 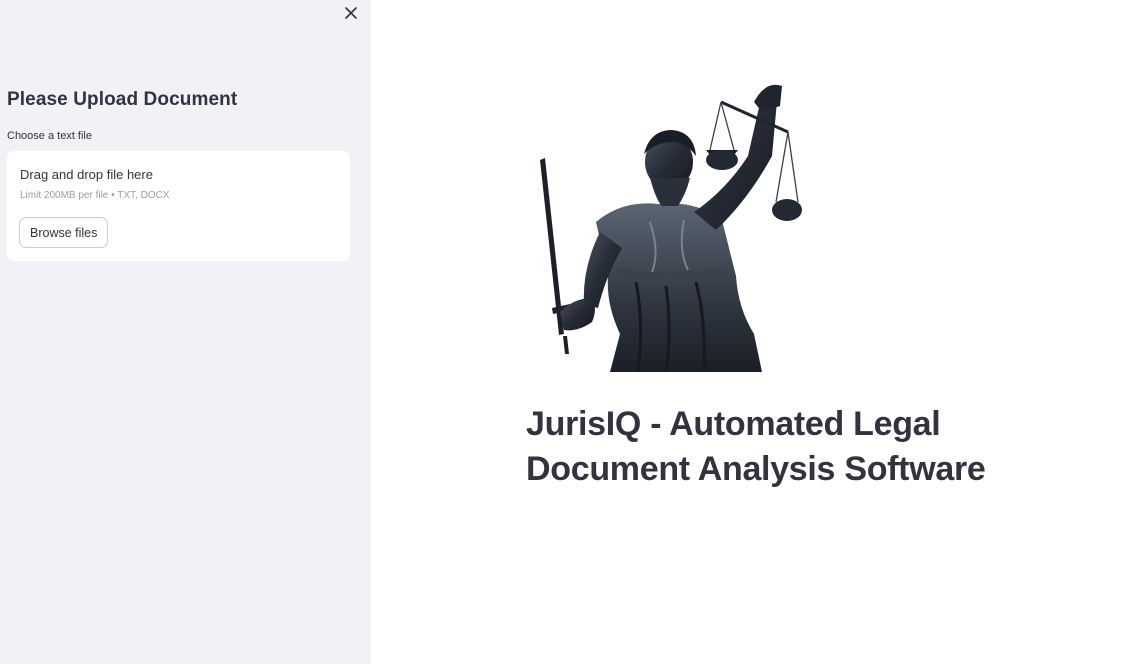 I want to click on browse-files-button: Browse files, so click(x=64, y=232).